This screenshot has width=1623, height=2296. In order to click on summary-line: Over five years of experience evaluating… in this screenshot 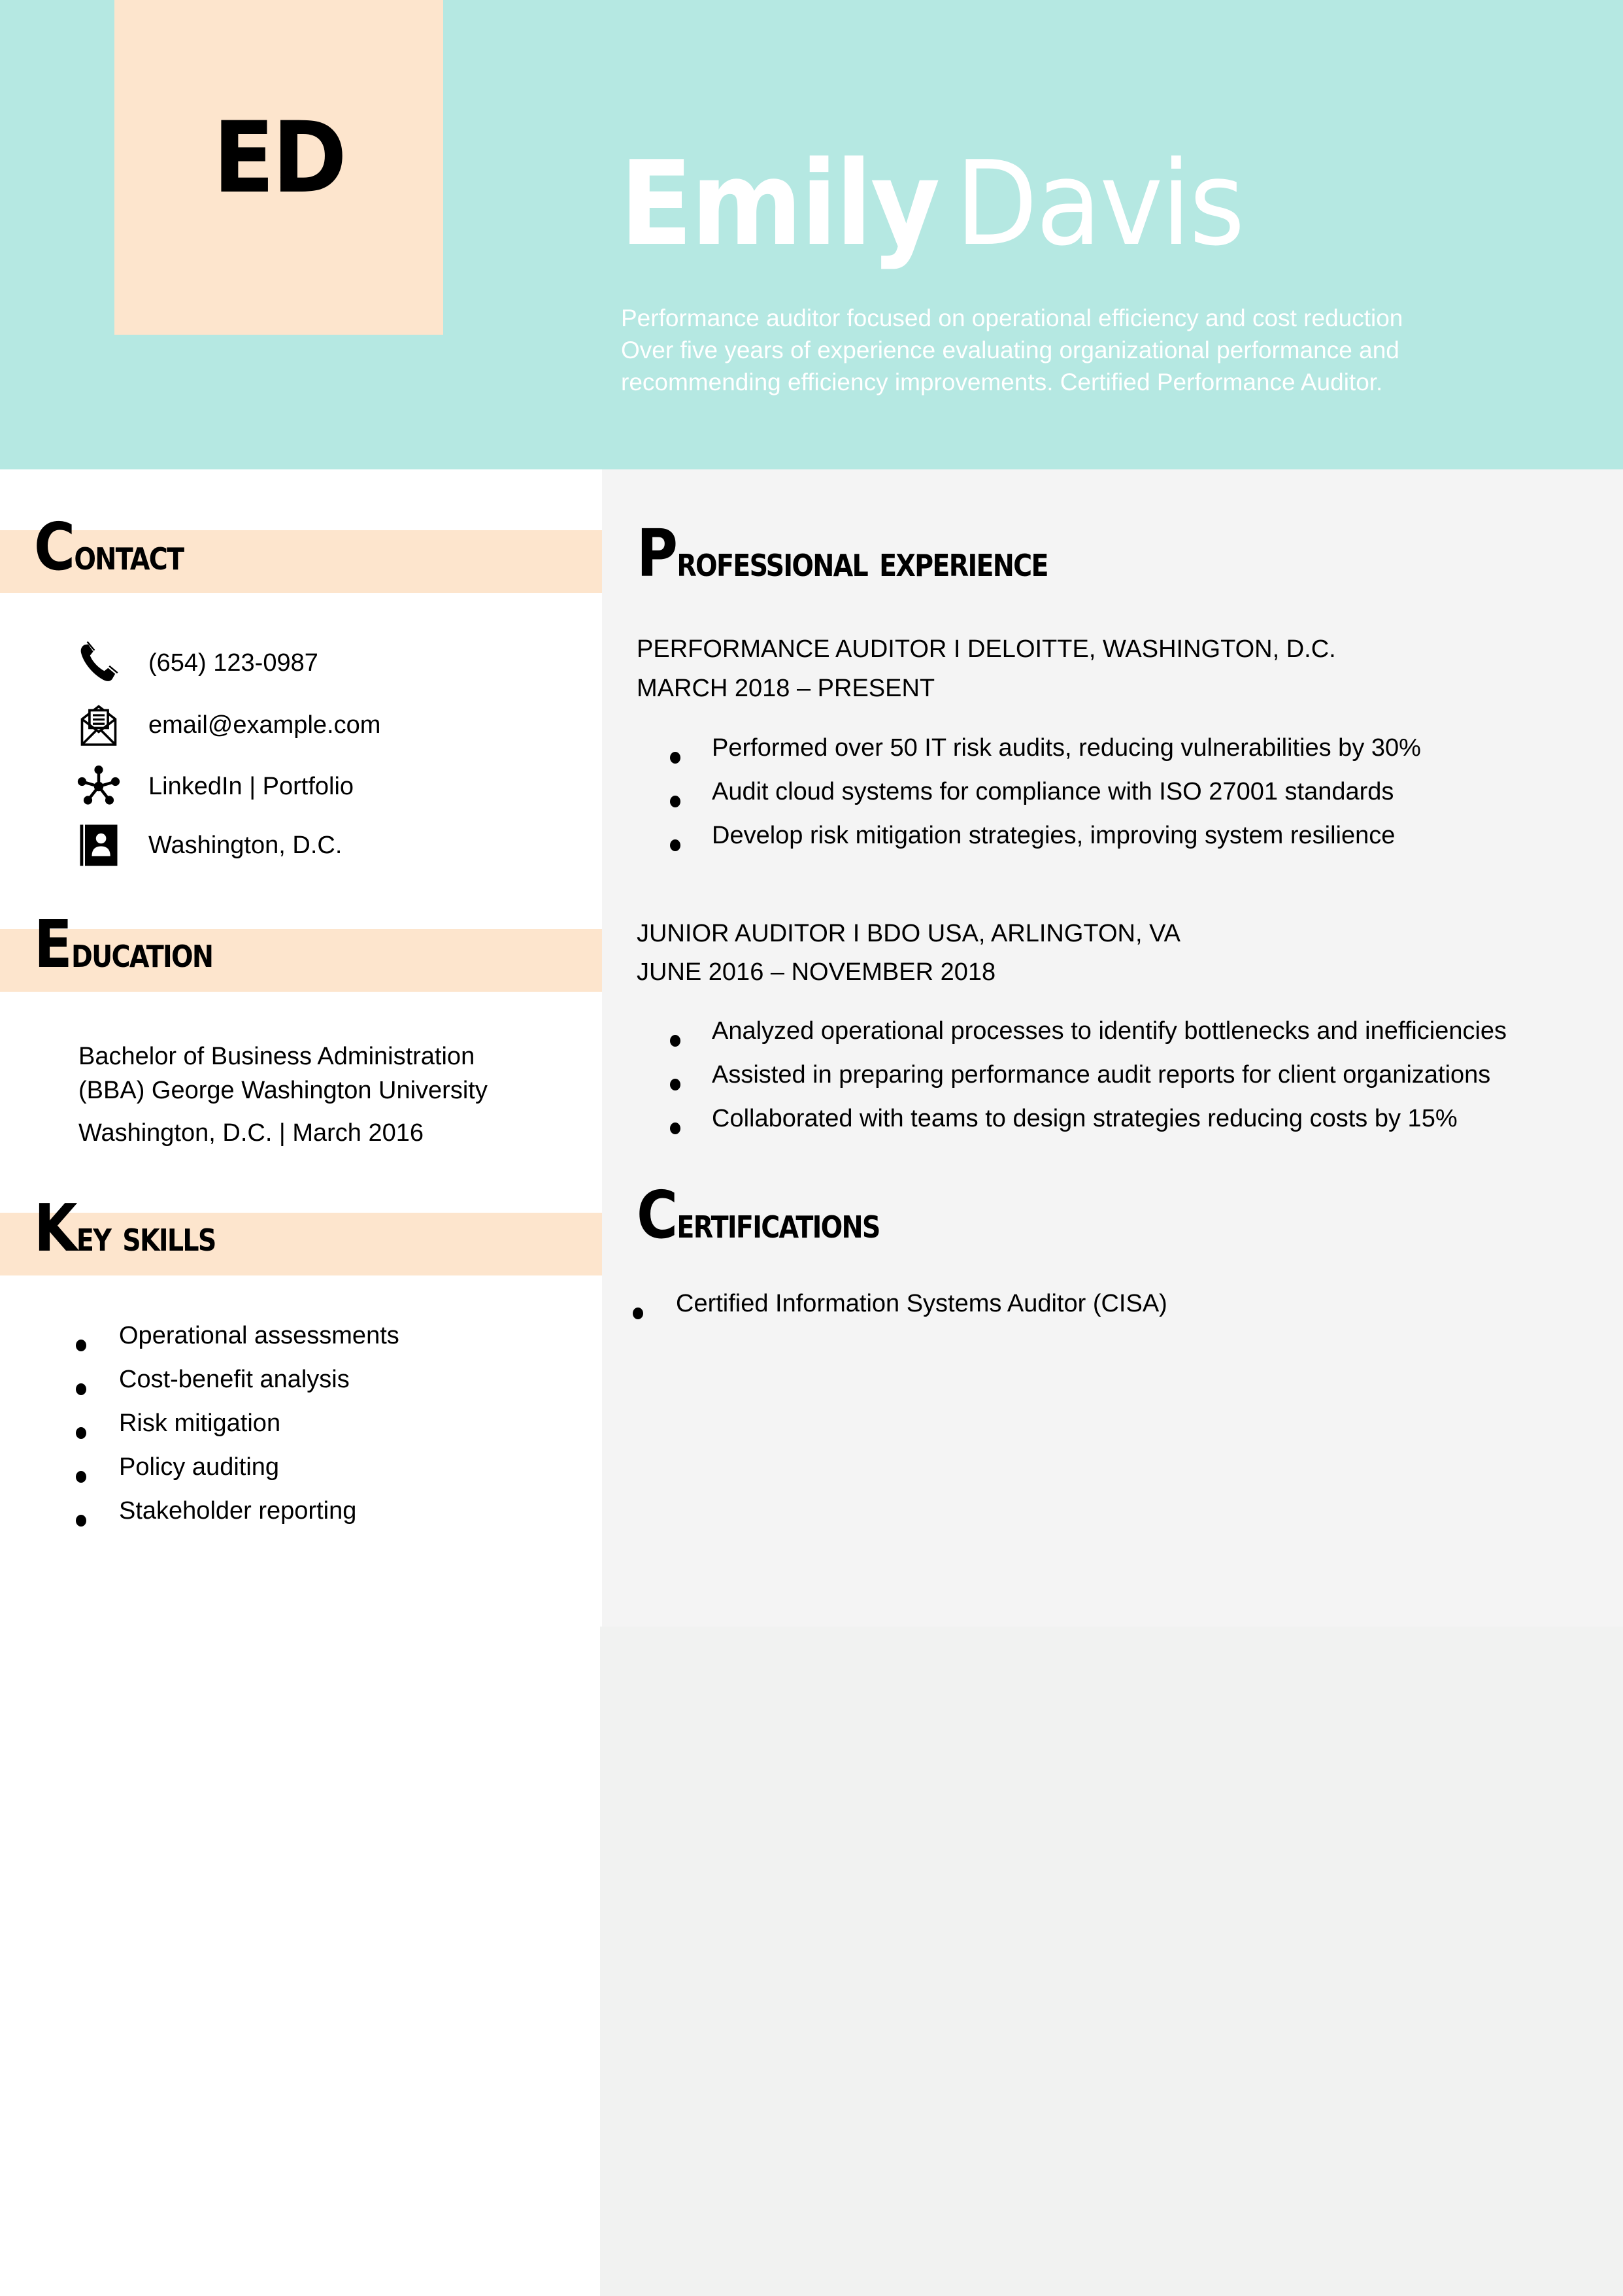, I will do `click(1010, 350)`.